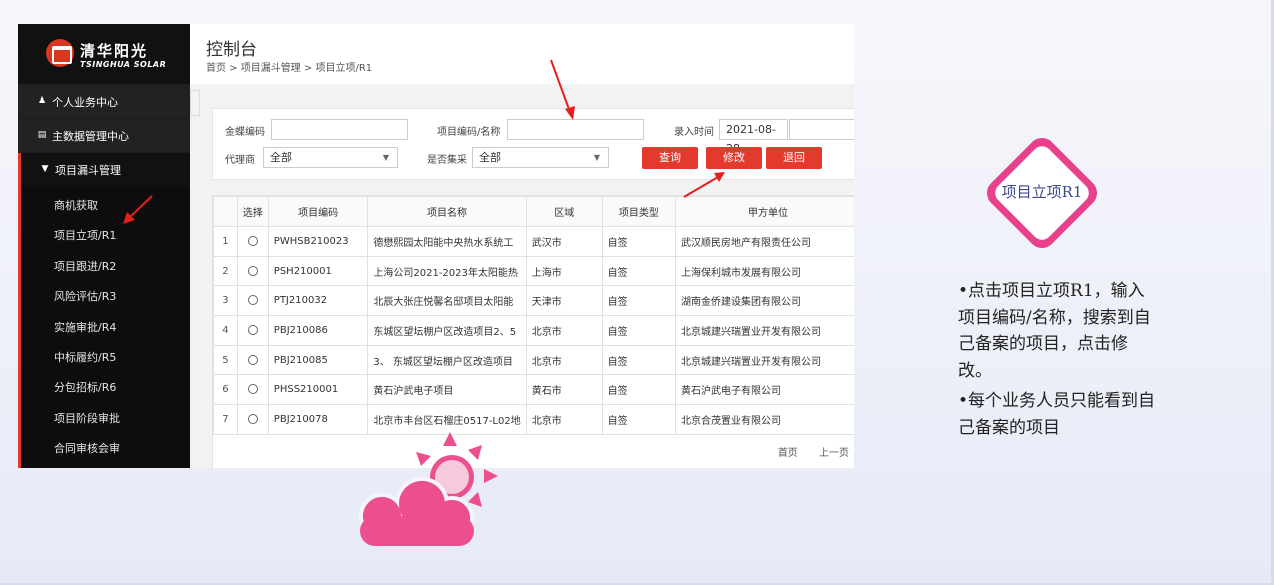 This screenshot has width=1274, height=585. I want to click on agent-label: 代理商, so click(240, 160).